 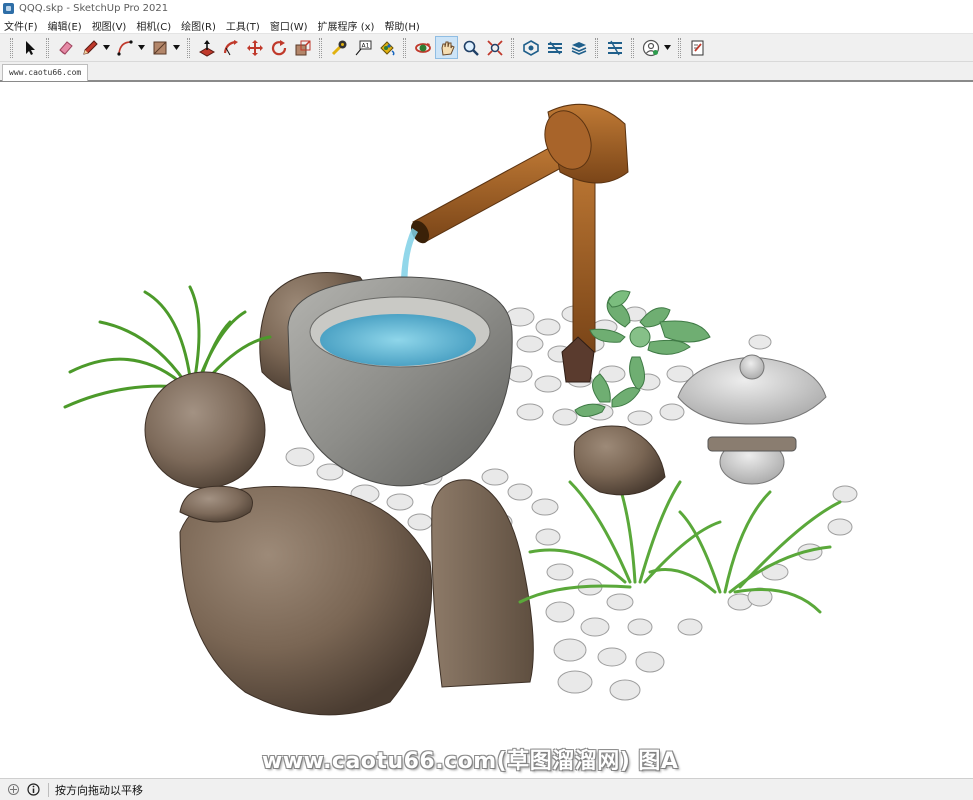 I want to click on menu-help: 帮助(H), so click(x=401, y=25).